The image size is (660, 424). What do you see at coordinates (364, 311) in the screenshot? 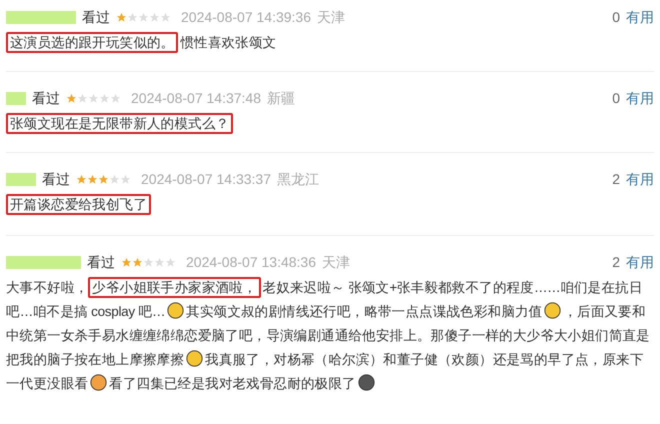
I see `comment-text: 其实颂文叔的剧情线还行吧，略带一点点谍战色彩和脑力值` at bounding box center [364, 311].